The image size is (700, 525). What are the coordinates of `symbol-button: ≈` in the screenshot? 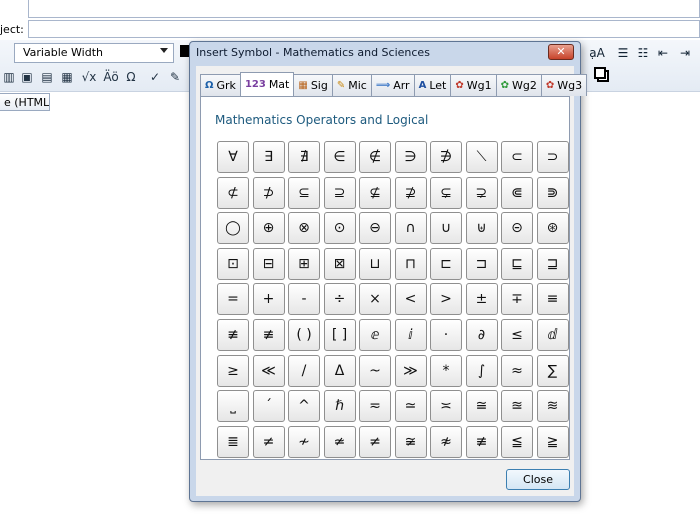 It's located at (517, 370).